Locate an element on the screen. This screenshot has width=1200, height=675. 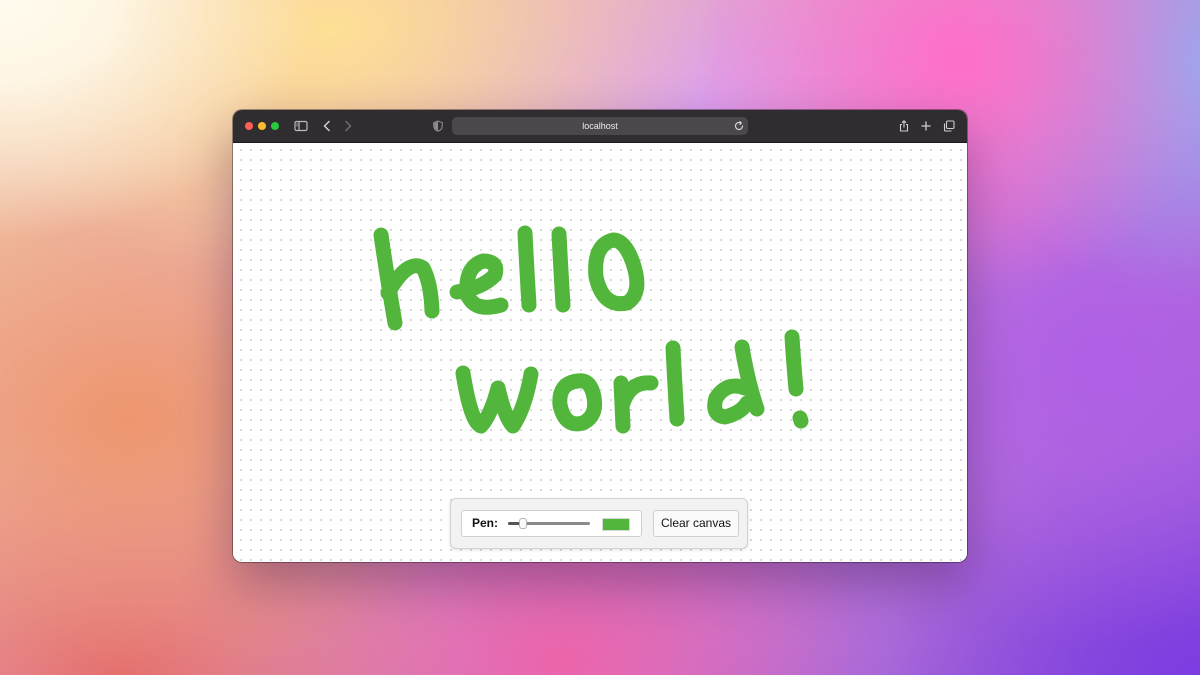
pen-settings: Pen: is located at coordinates (551, 523).